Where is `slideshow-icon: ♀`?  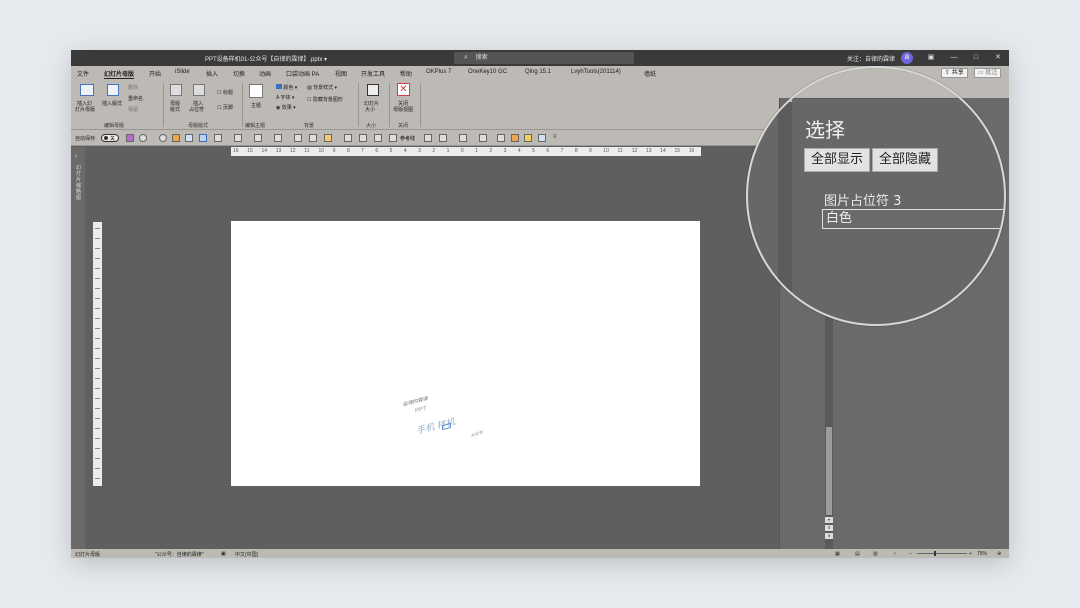 slideshow-icon: ♀ is located at coordinates (895, 554).